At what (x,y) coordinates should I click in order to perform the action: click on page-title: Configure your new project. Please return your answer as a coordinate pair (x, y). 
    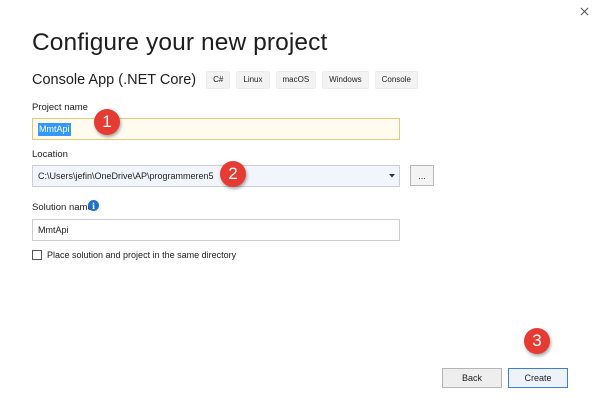
    Looking at the image, I should click on (180, 42).